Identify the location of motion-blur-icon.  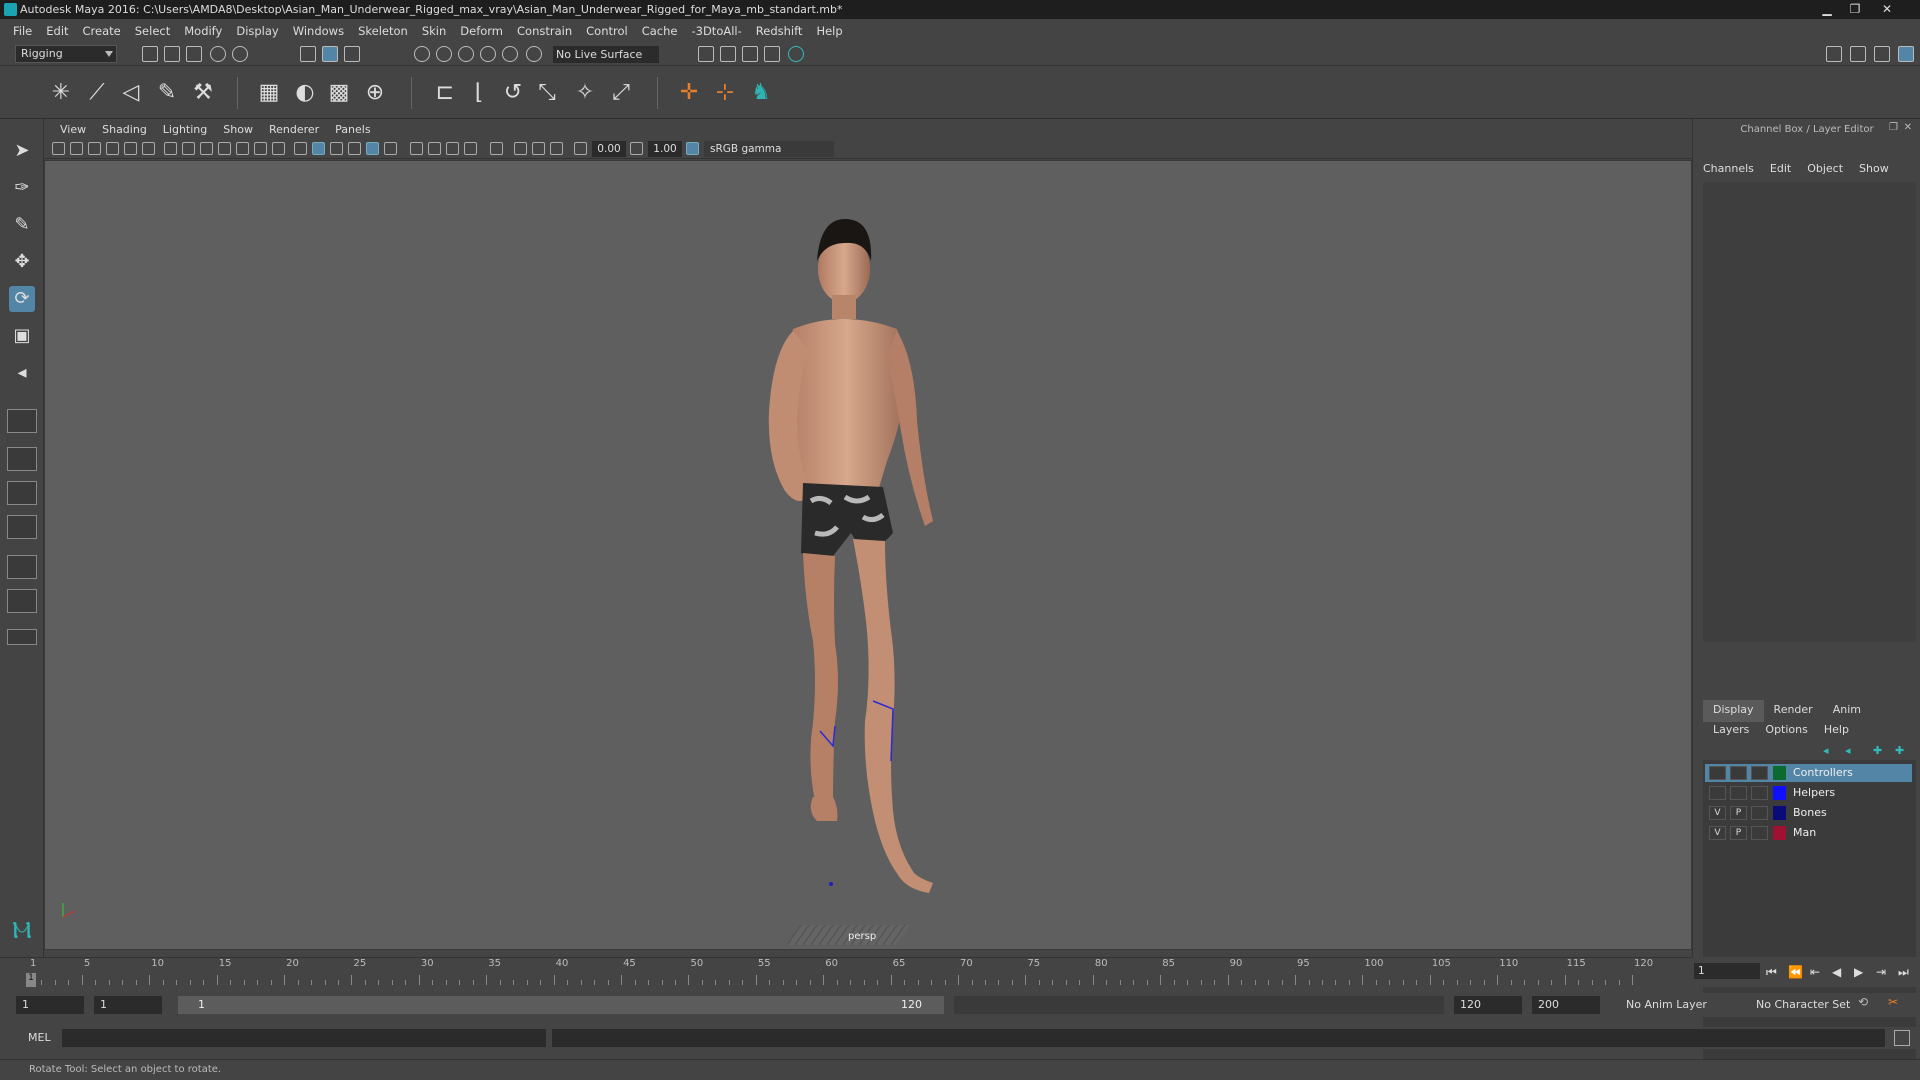
(434, 148).